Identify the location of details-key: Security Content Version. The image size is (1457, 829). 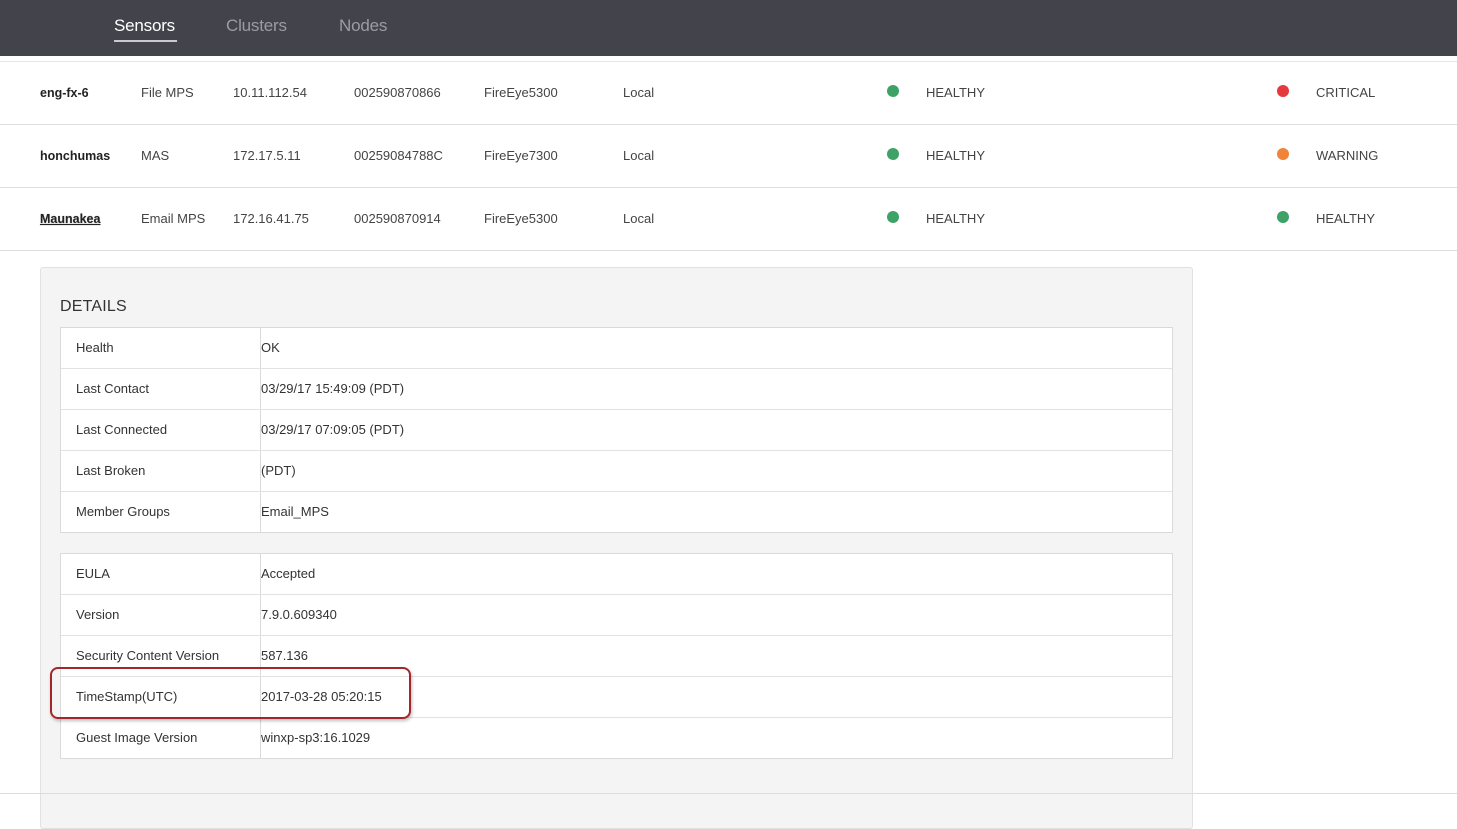
(161, 656).